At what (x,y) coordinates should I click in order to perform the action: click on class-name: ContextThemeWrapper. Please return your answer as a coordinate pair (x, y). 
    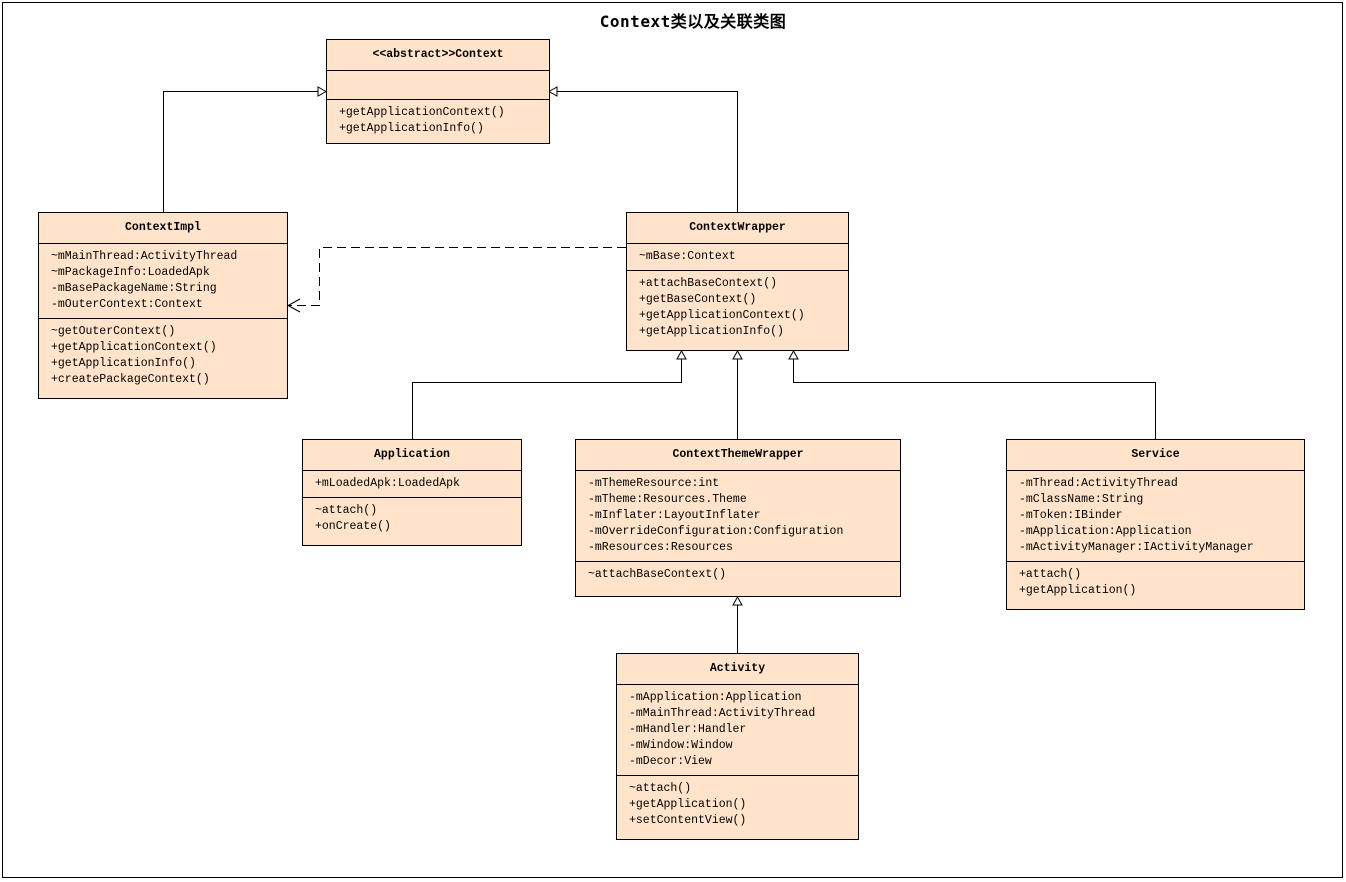
    Looking at the image, I should click on (738, 455).